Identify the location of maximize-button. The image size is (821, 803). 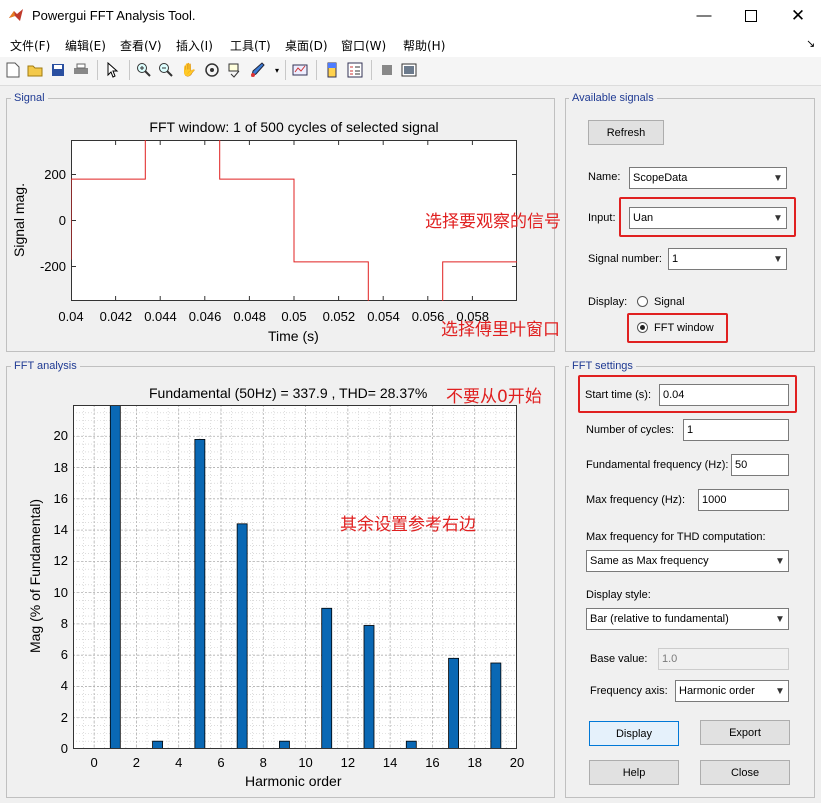
(751, 15).